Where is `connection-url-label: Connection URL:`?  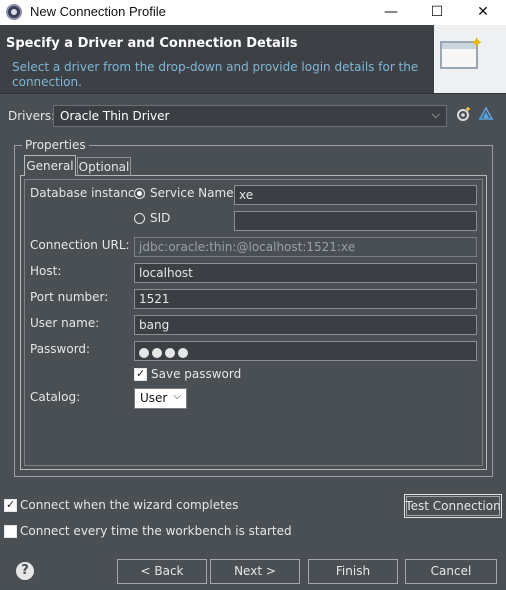
connection-url-label: Connection URL: is located at coordinates (80, 245).